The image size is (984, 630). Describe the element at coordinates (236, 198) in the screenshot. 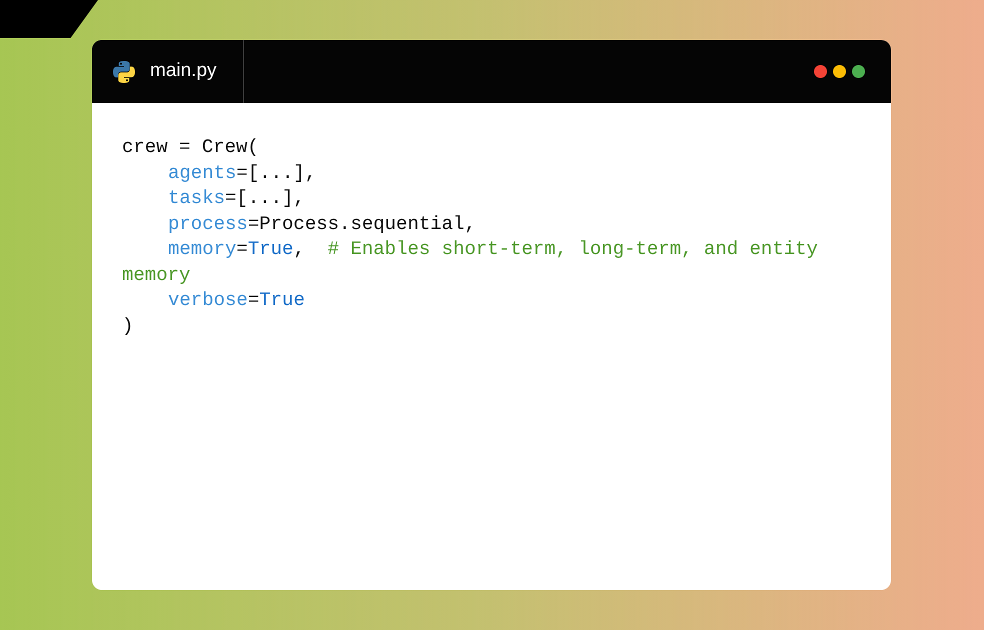

I see `code-line: tasks=[...],` at that location.